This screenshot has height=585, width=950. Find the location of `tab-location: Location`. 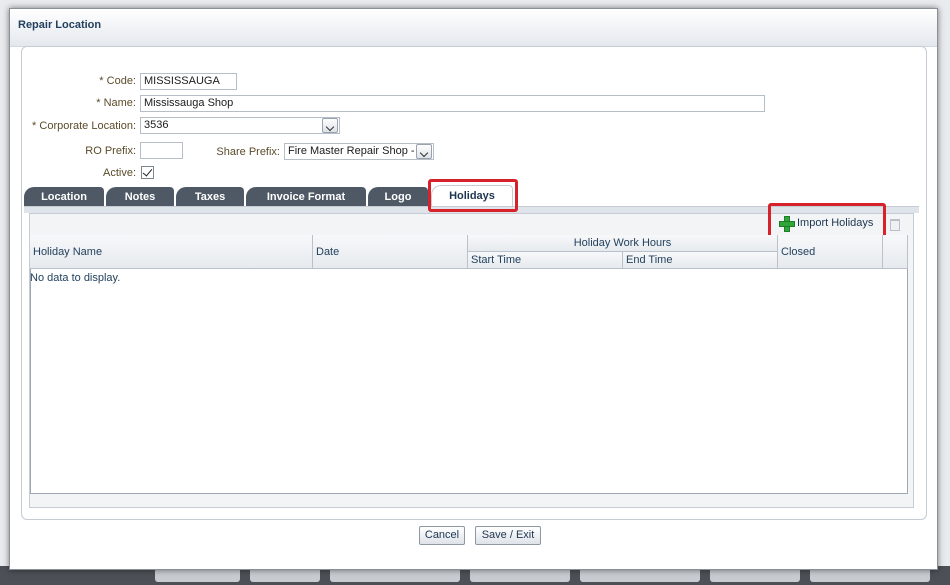

tab-location: Location is located at coordinates (64, 197).